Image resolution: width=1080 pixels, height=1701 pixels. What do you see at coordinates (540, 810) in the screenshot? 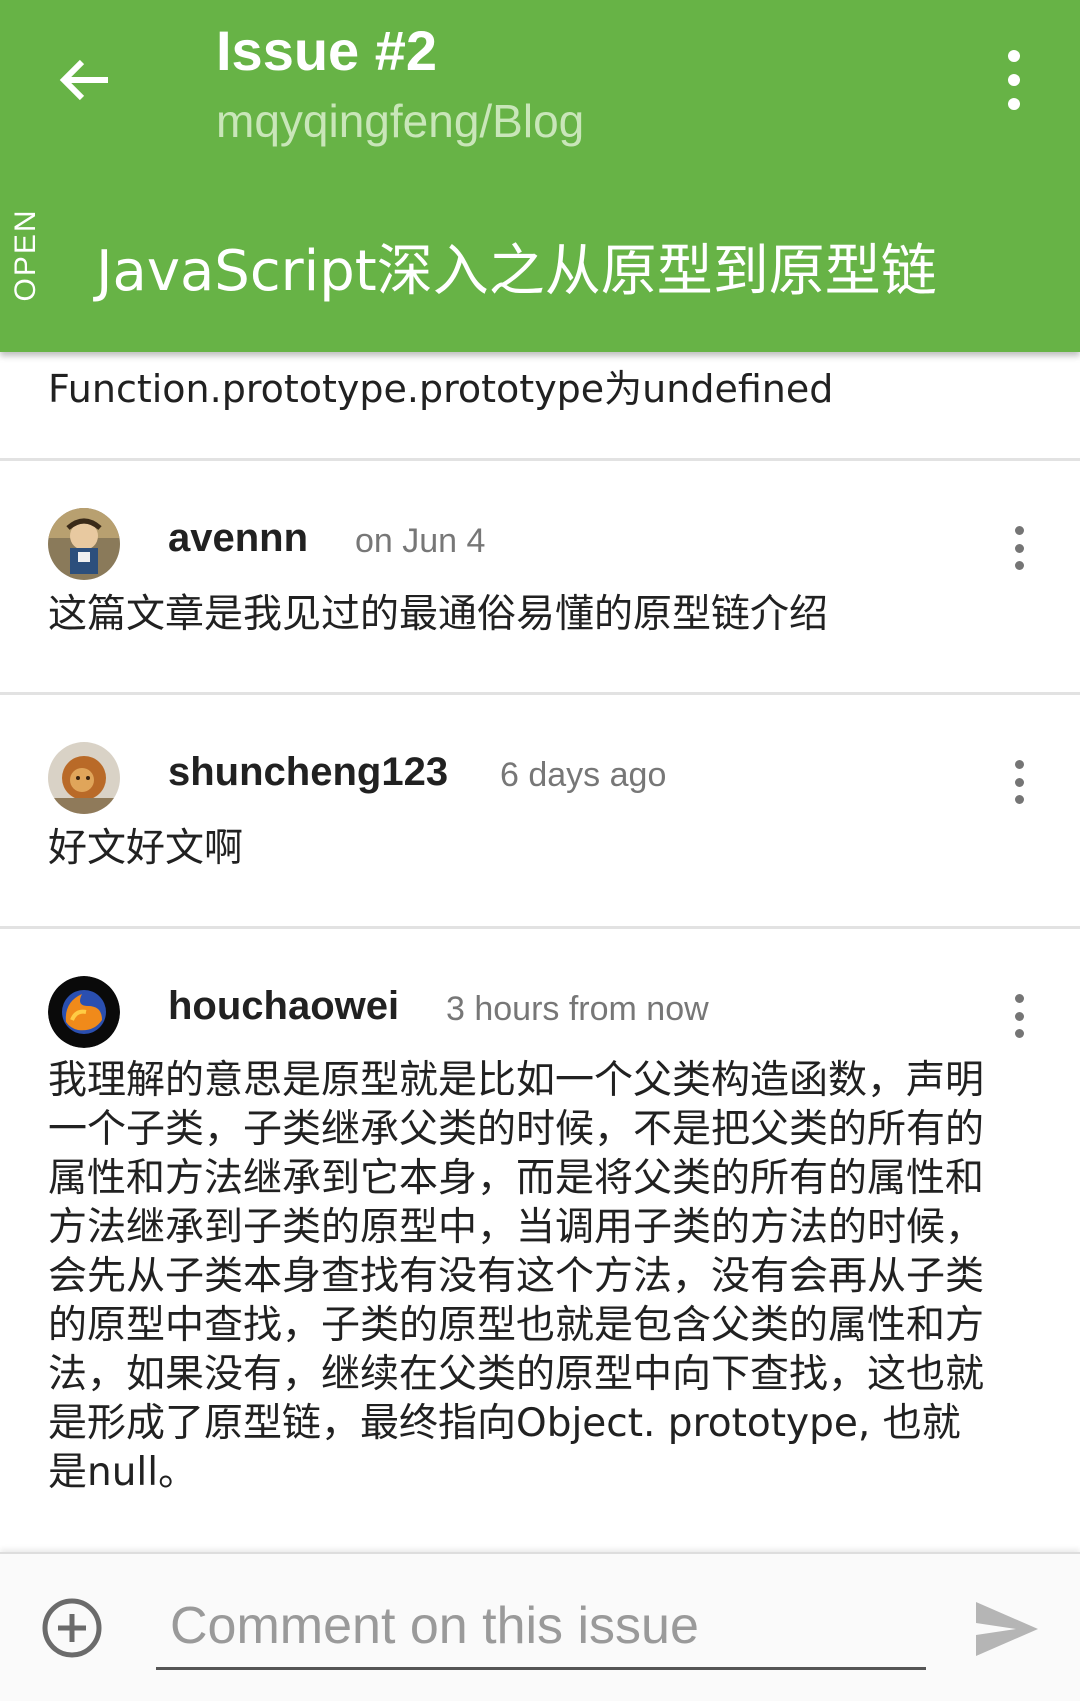
I see `comment-item: shuncheng123 6 days ago 好文好文啊` at bounding box center [540, 810].